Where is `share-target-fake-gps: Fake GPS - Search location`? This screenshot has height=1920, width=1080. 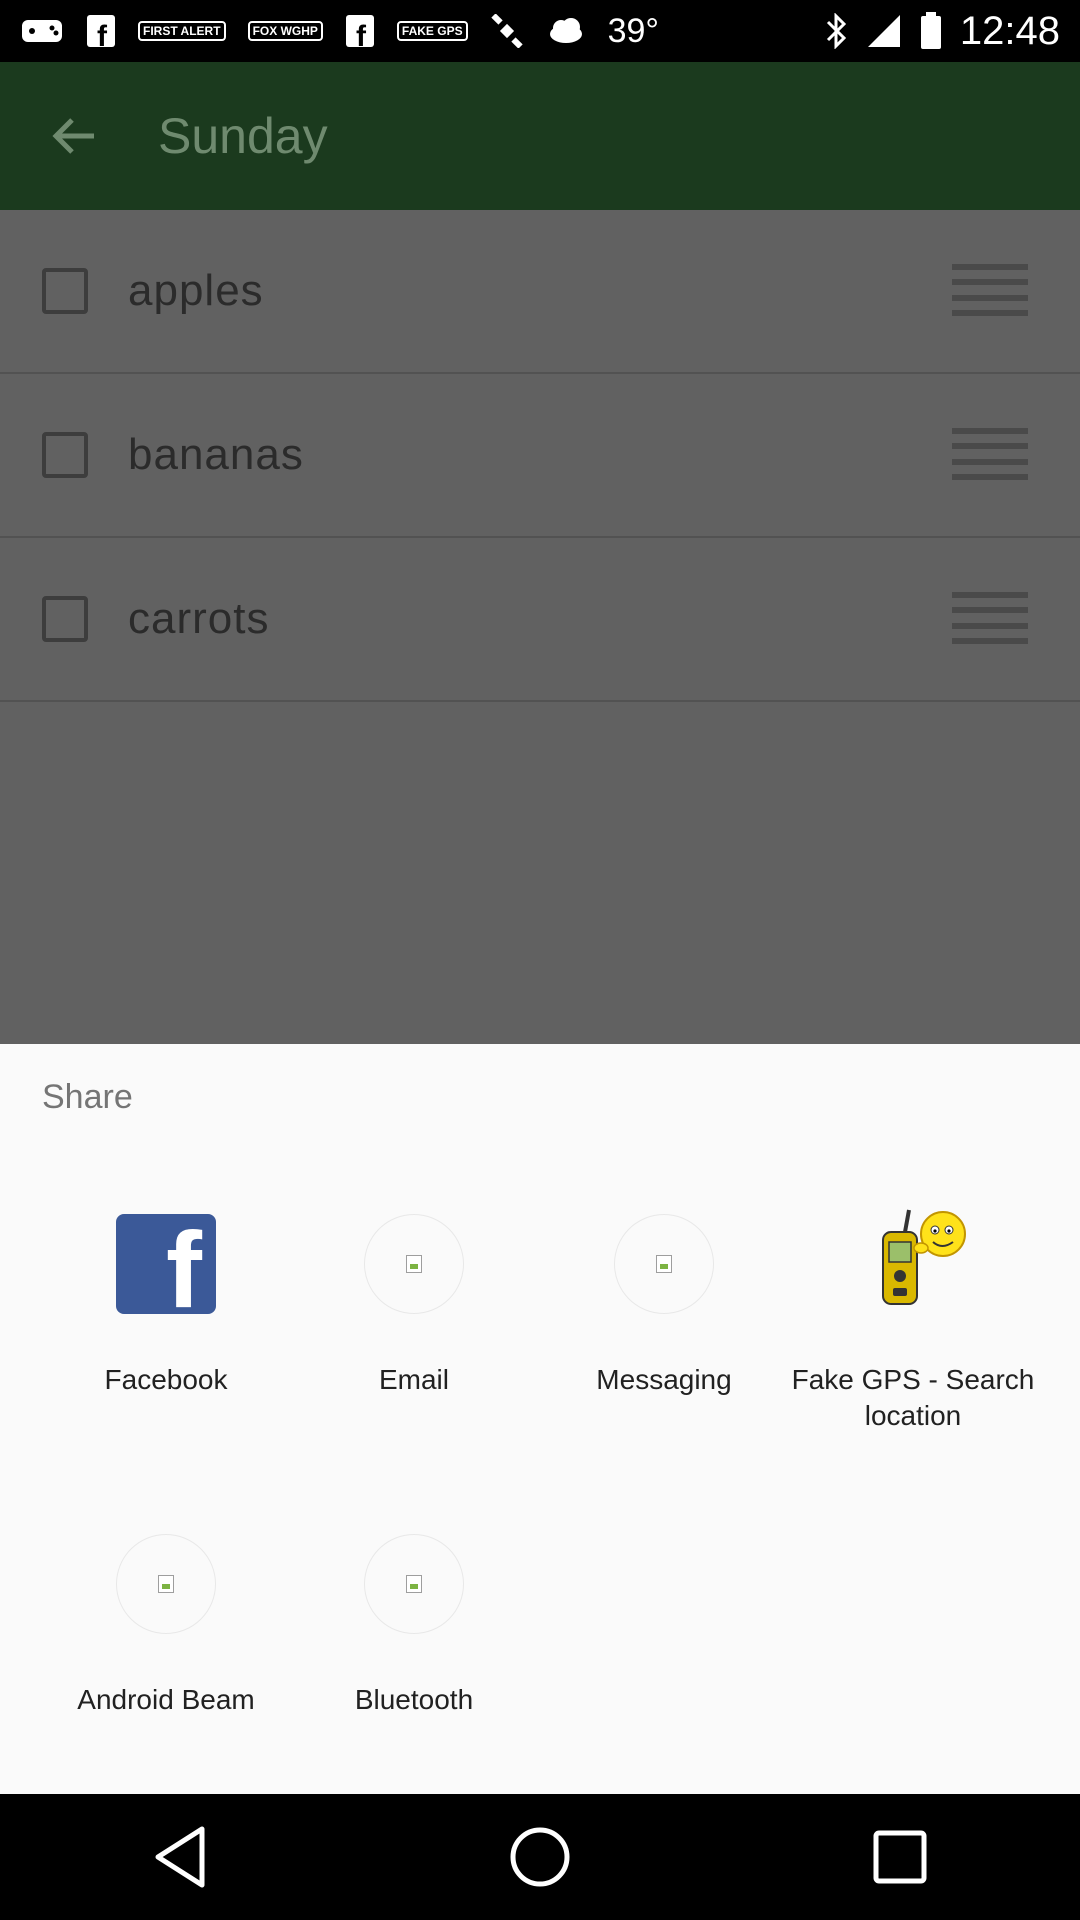 share-target-fake-gps: Fake GPS - Search location is located at coordinates (913, 1319).